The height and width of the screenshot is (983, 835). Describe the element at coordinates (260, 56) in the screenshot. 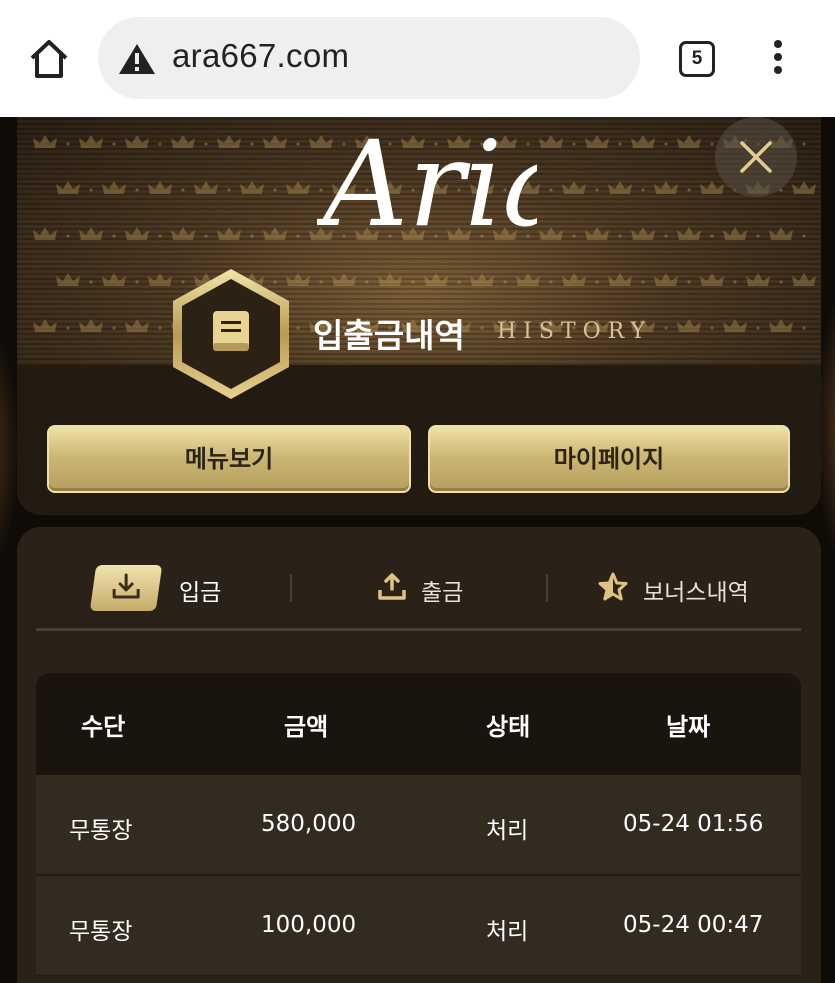

I see `url-text: ara667.com` at that location.